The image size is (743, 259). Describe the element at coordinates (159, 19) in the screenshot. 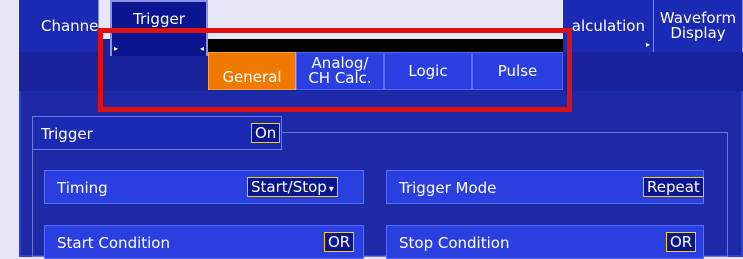

I see `tab-trigger-label: Trigger` at that location.